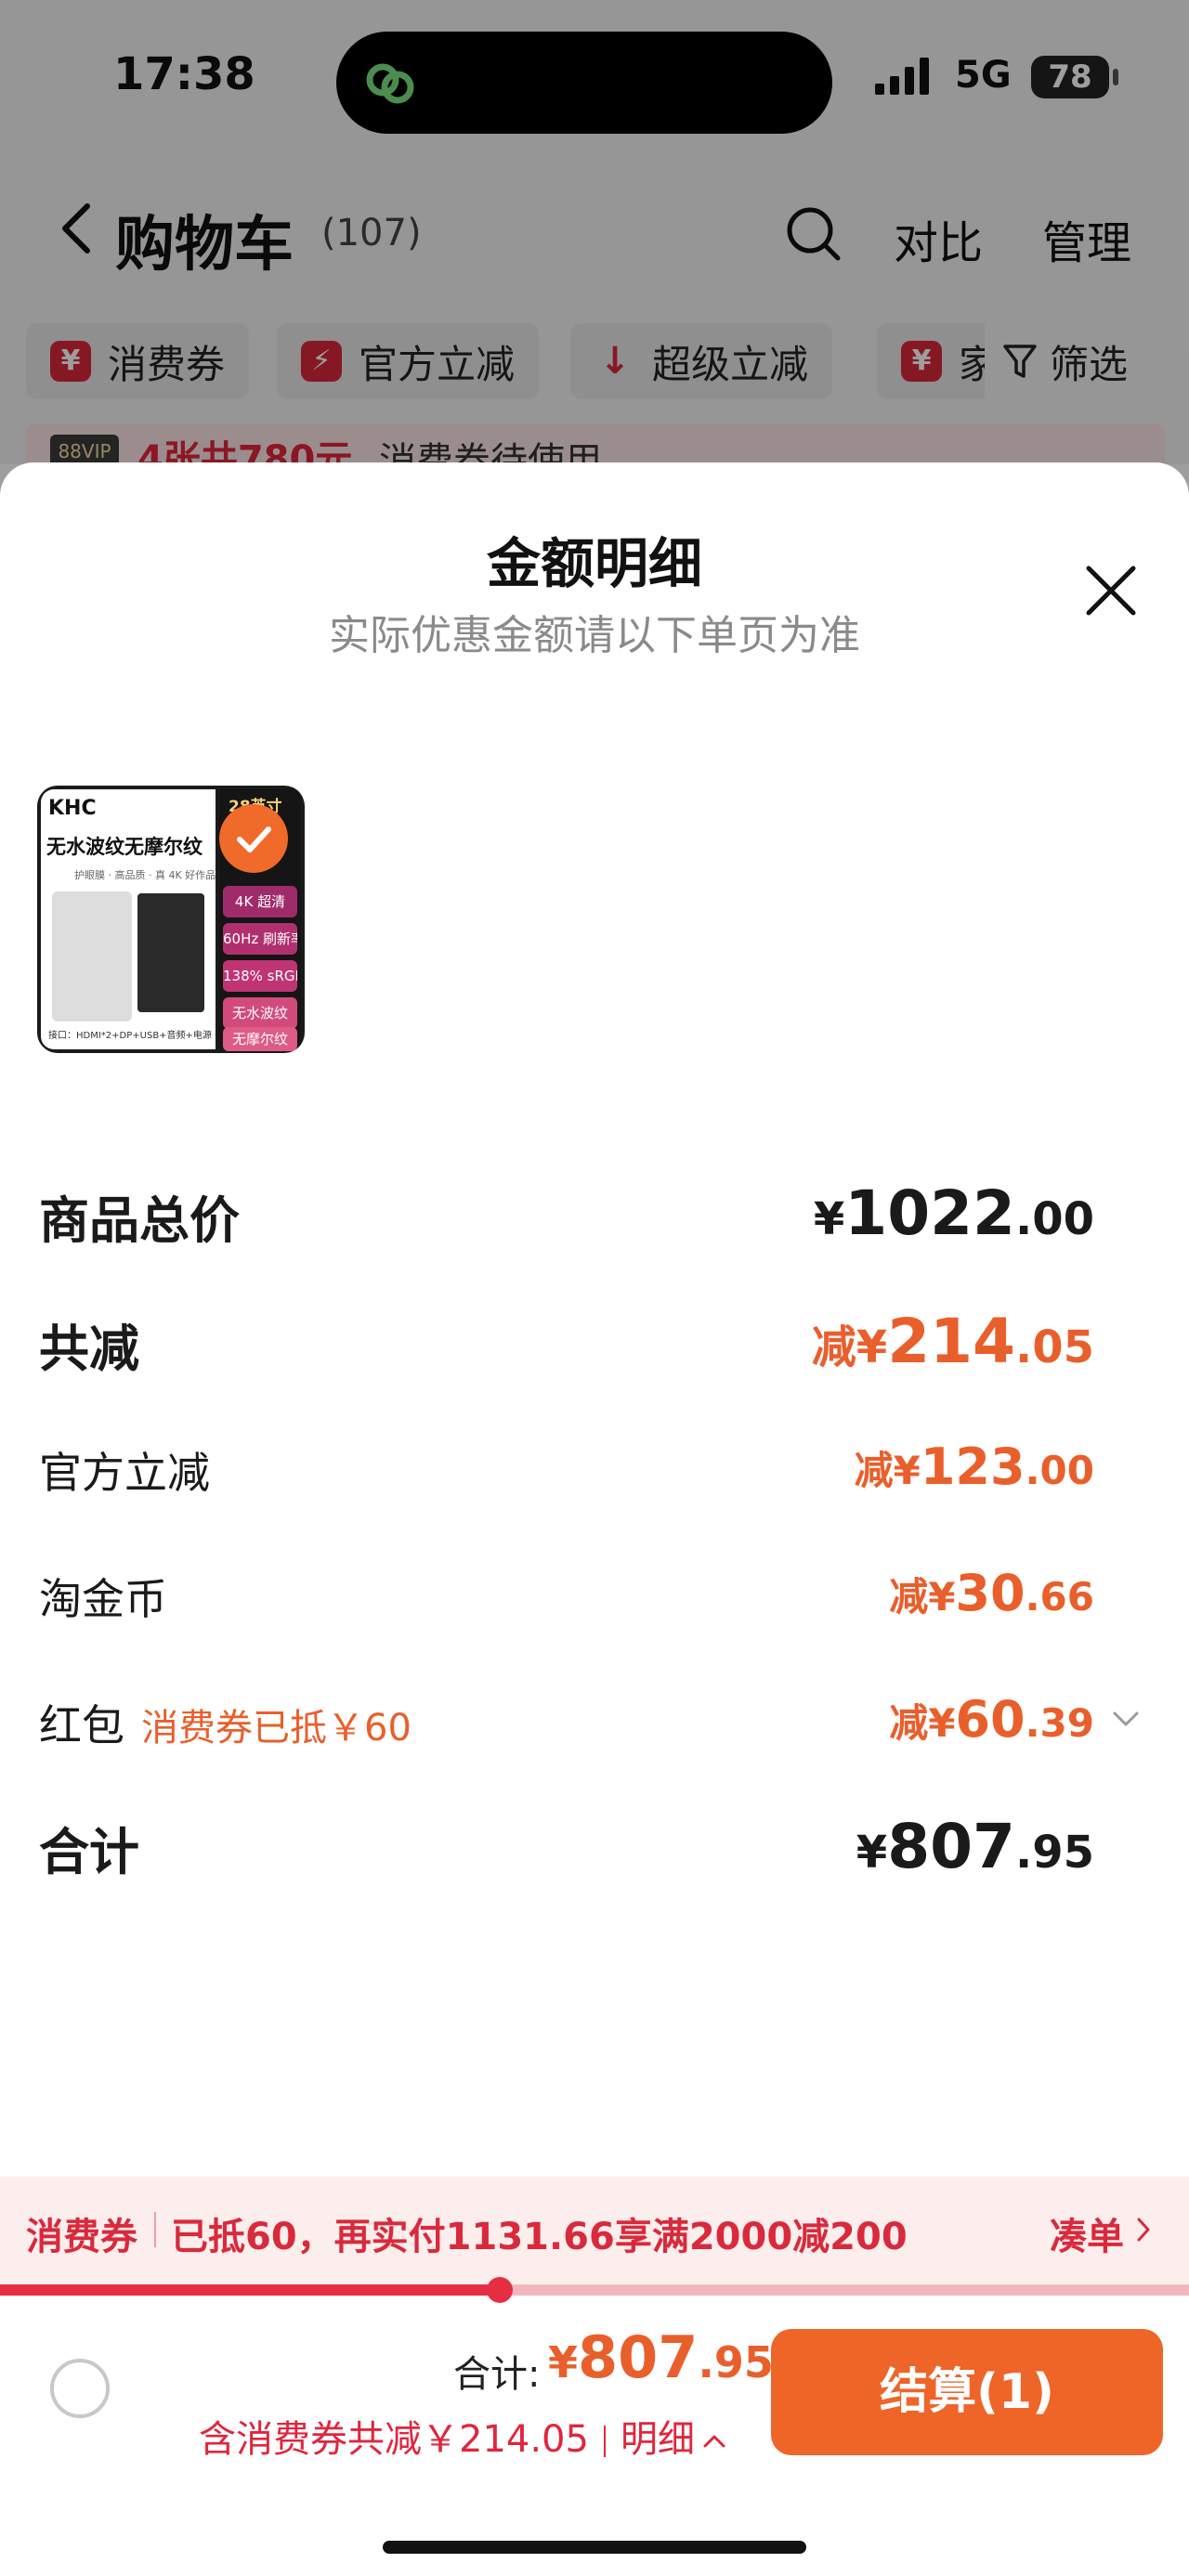 Image resolution: width=1189 pixels, height=2576 pixels. What do you see at coordinates (974, 1467) in the screenshot?
I see `official-discount-amount: 减¥123.00` at bounding box center [974, 1467].